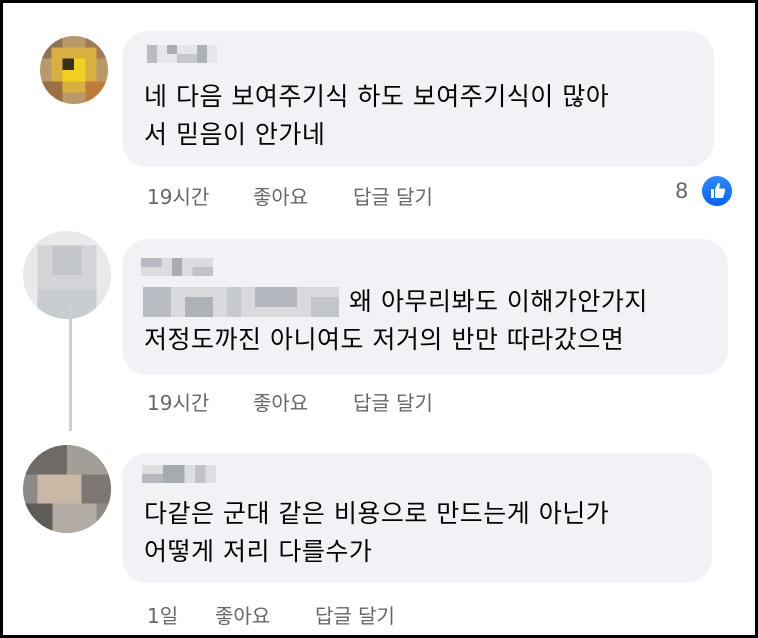 The width and height of the screenshot is (758, 638). What do you see at coordinates (258, 551) in the screenshot?
I see `comment-line: 어떻게 저리 다를수가` at bounding box center [258, 551].